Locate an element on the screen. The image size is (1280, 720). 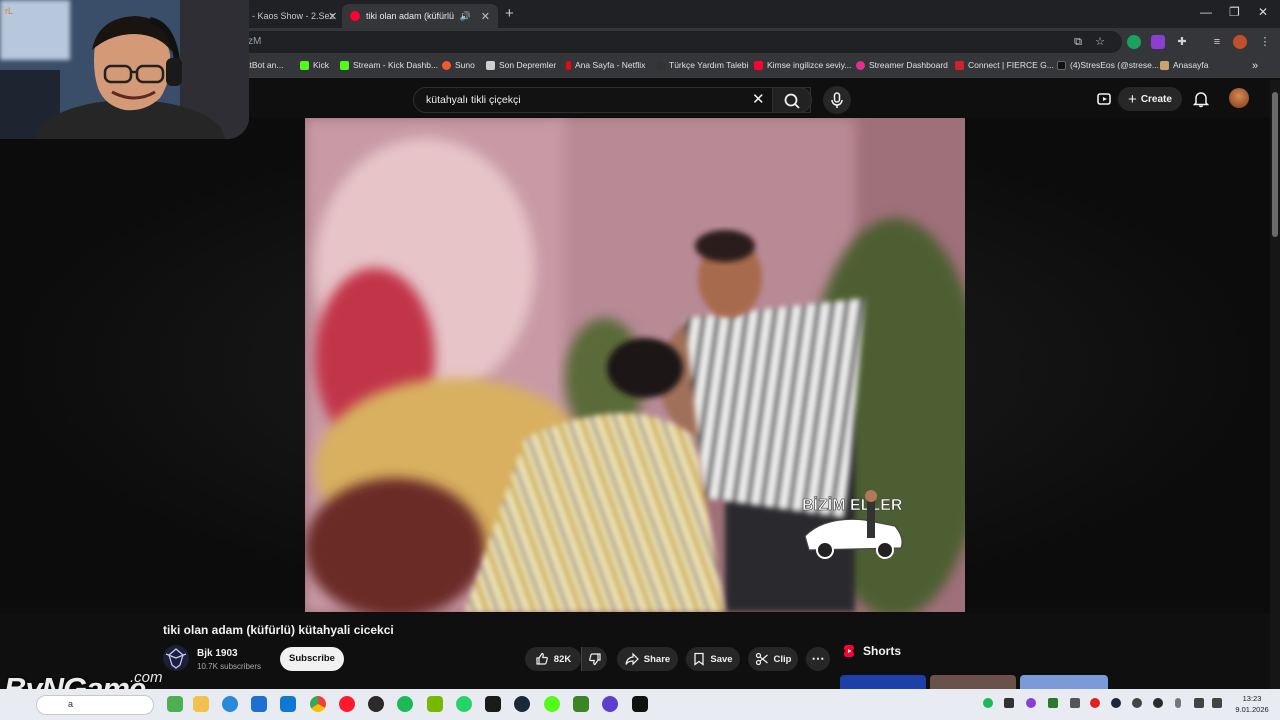
nvidia-icon is located at coordinates (435, 704).